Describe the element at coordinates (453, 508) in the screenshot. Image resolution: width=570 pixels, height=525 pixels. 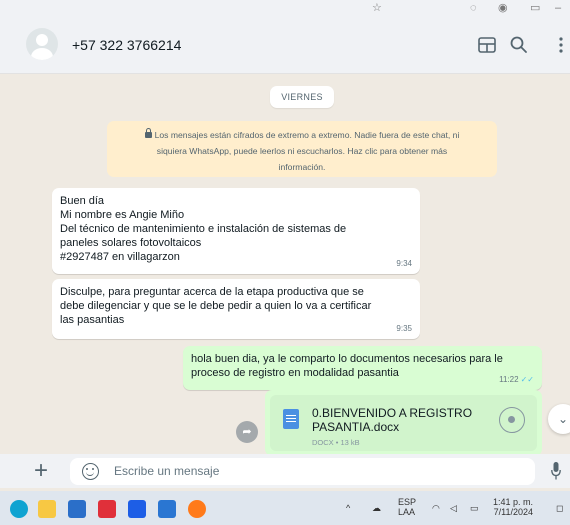
I see `speaker-icon: ◁` at that location.